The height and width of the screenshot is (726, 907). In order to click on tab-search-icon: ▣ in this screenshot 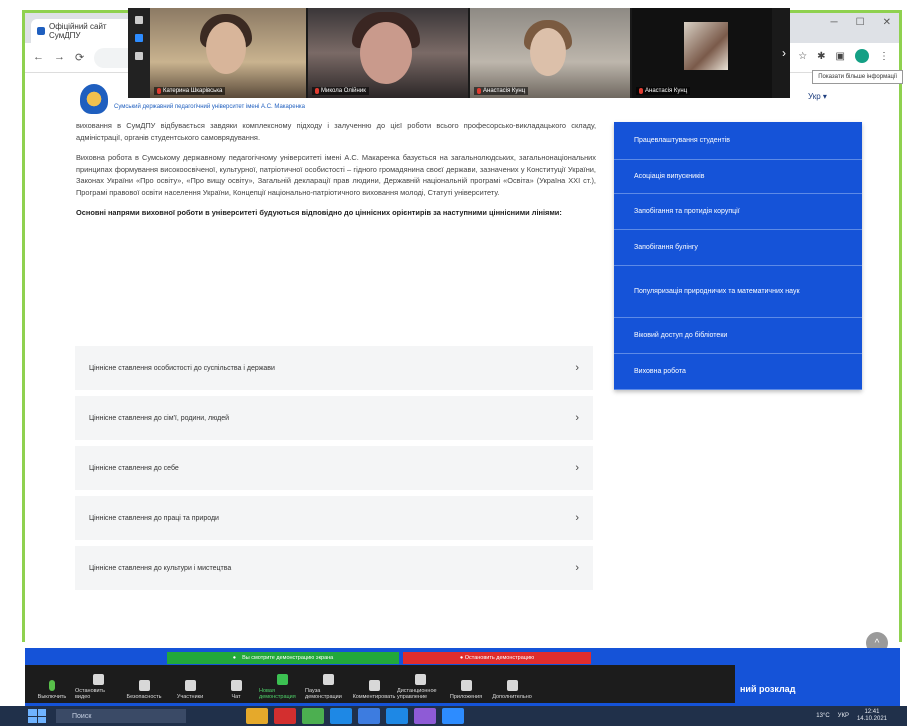, I will do `click(840, 56)`.